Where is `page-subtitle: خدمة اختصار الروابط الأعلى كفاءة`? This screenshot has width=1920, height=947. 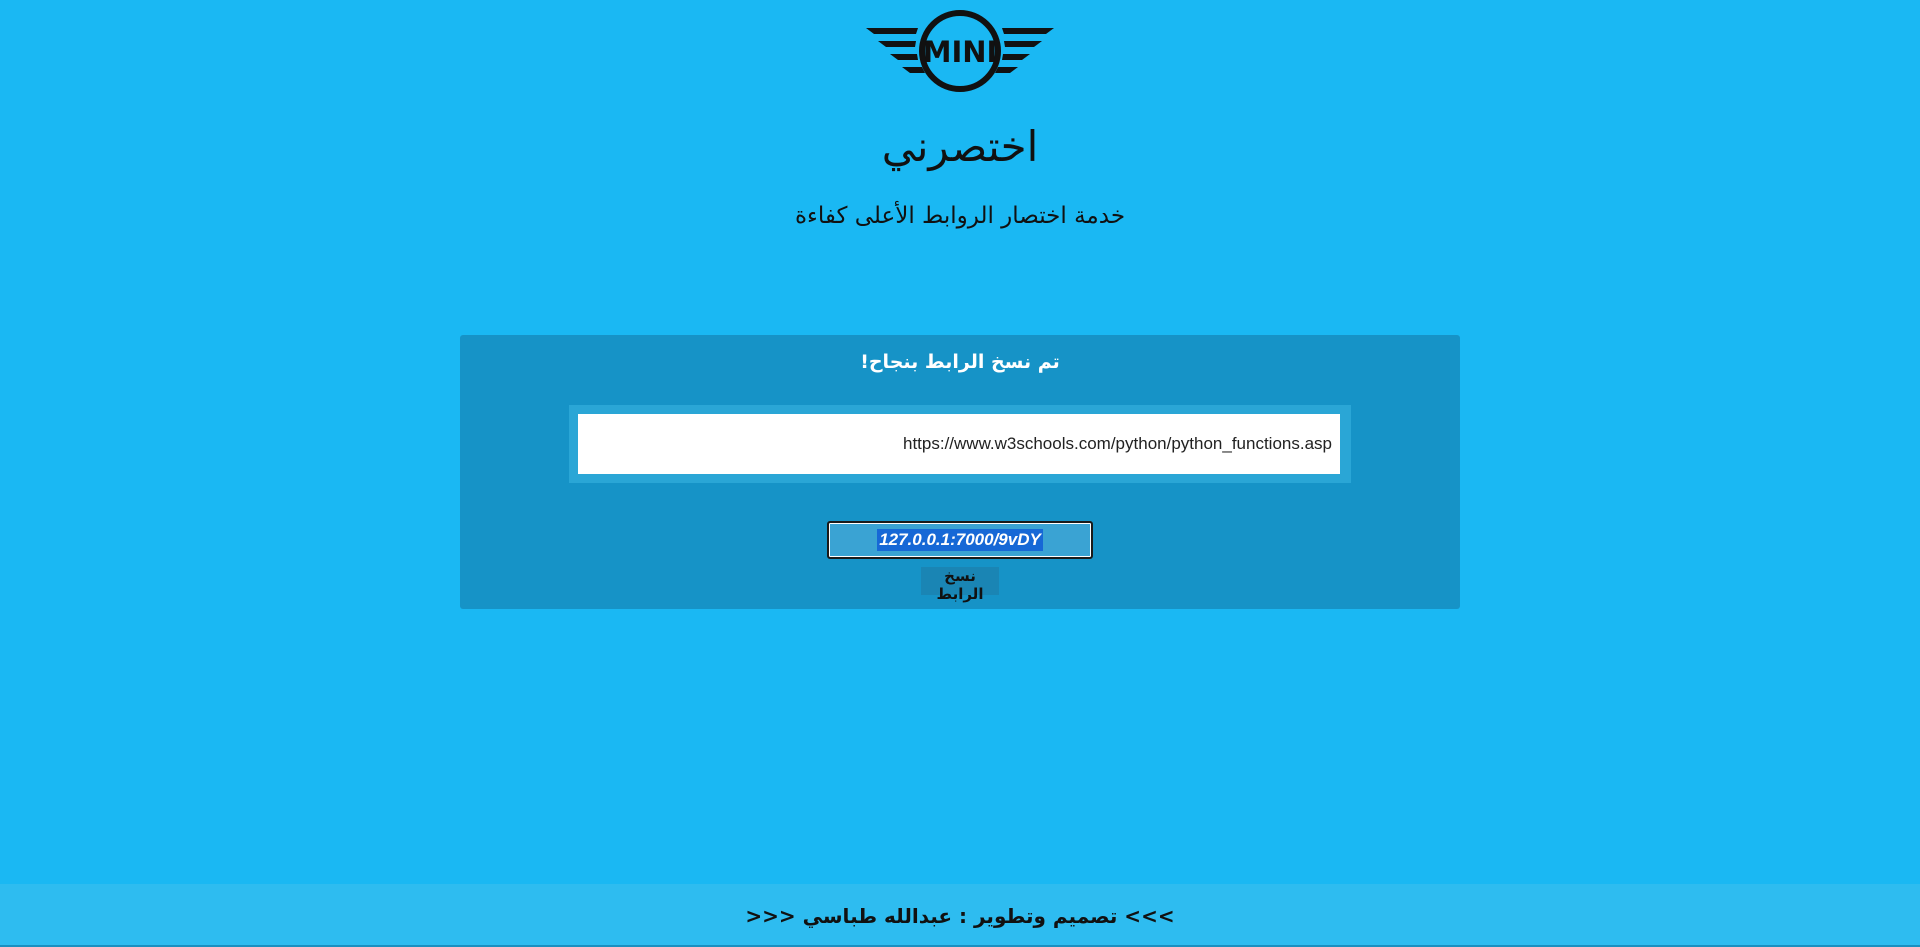 page-subtitle: خدمة اختصار الروابط الأعلى كفاءة is located at coordinates (960, 216).